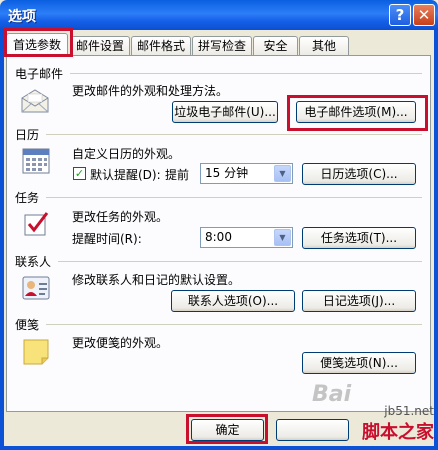  I want to click on close-icon: ✕, so click(424, 14).